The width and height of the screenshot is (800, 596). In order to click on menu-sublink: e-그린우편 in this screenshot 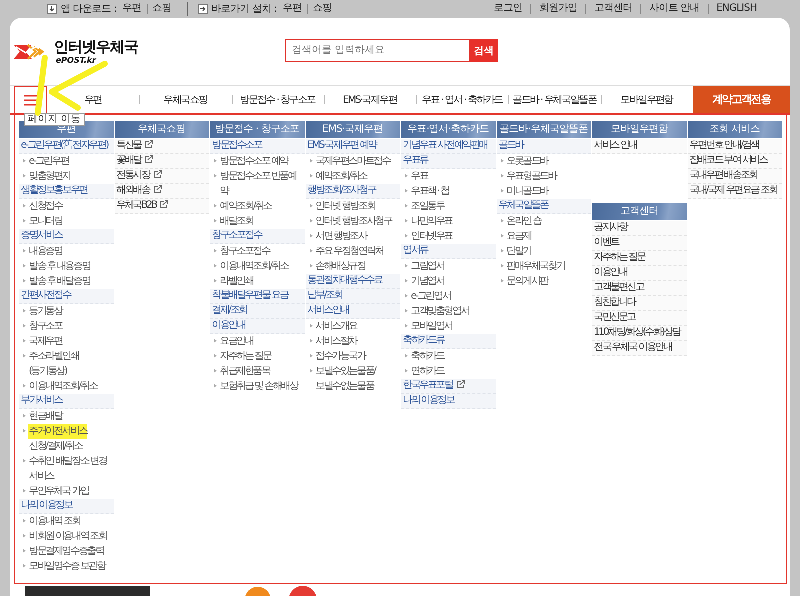, I will do `click(44, 161)`.